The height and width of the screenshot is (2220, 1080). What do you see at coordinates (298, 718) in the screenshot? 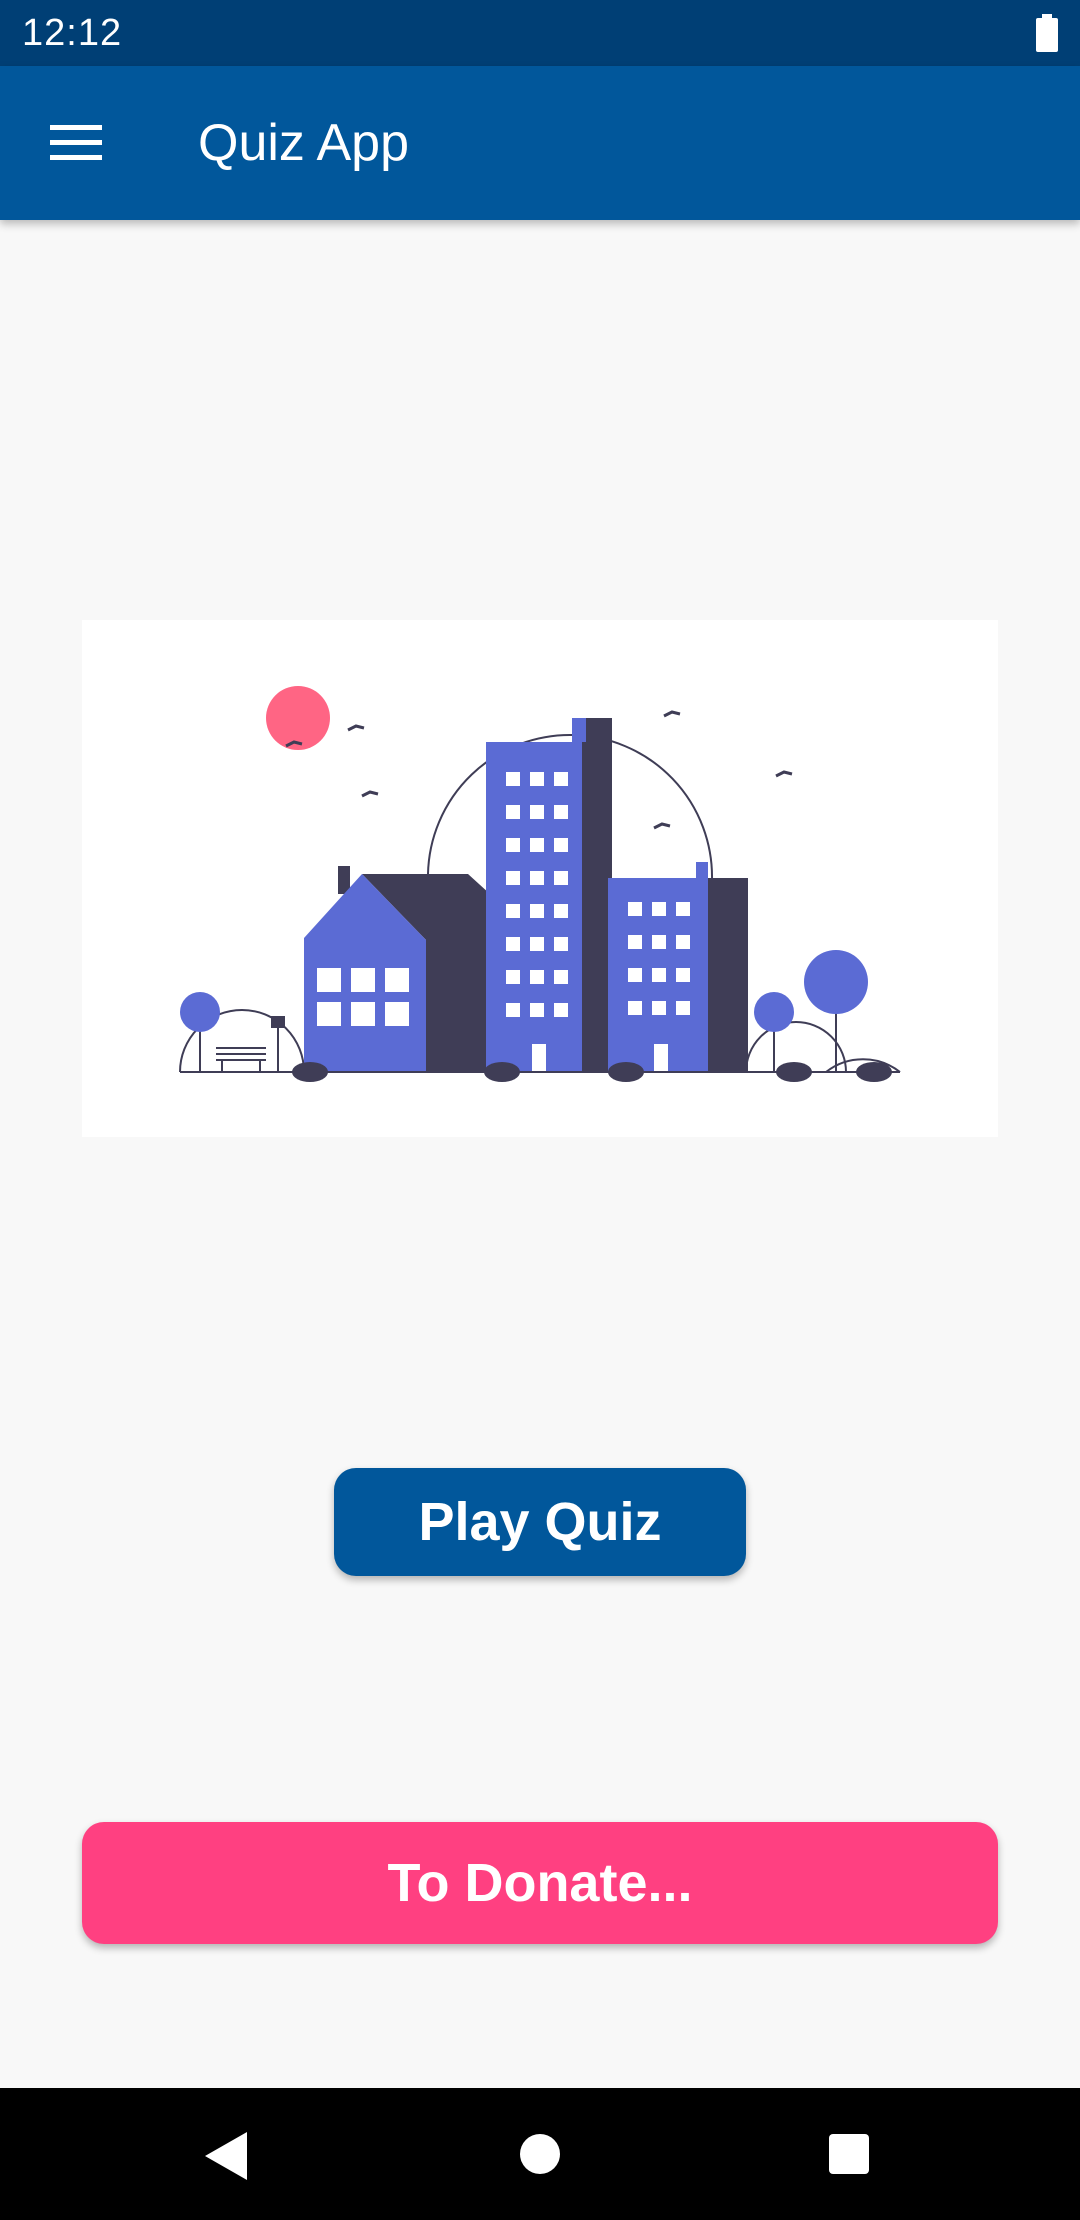
I see `sun-icon` at bounding box center [298, 718].